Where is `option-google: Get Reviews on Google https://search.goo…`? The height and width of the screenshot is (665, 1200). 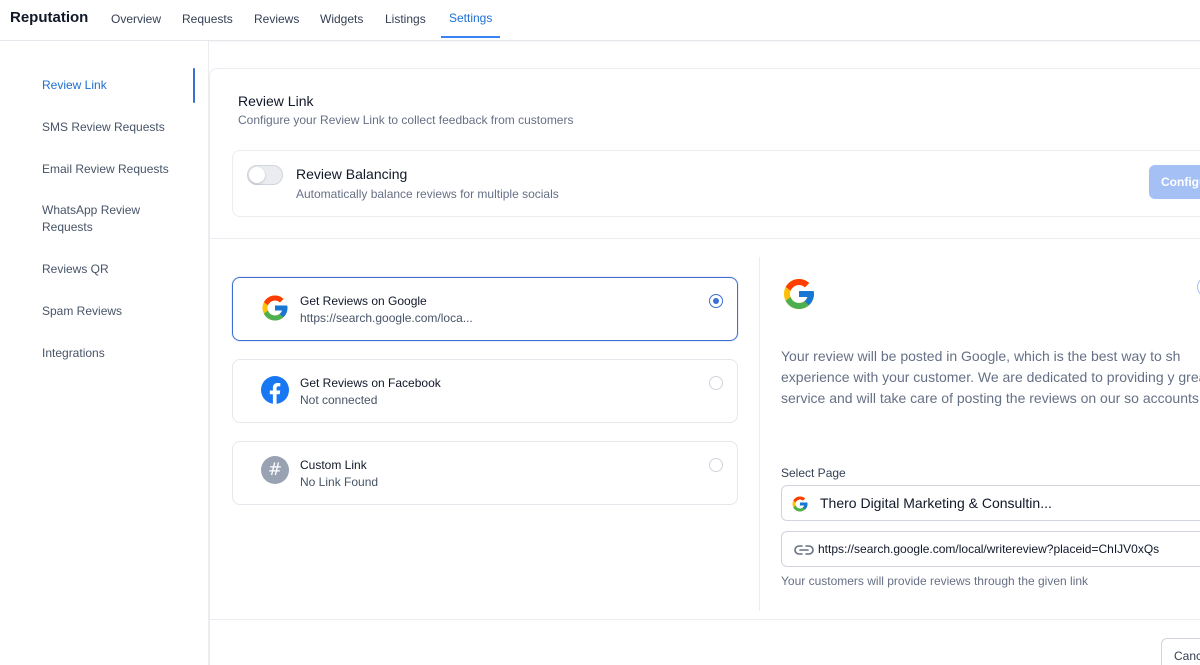
option-google: Get Reviews on Google https://search.goo… is located at coordinates (485, 309).